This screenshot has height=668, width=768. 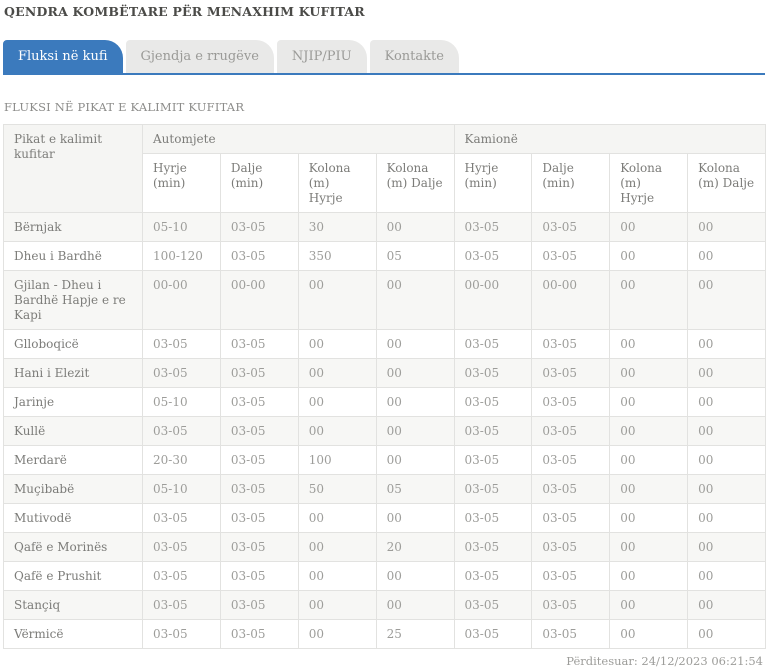 What do you see at coordinates (649, 183) in the screenshot?
I see `column-header-kamione-kolona-hyrje: Kolona (m) Hyrje` at bounding box center [649, 183].